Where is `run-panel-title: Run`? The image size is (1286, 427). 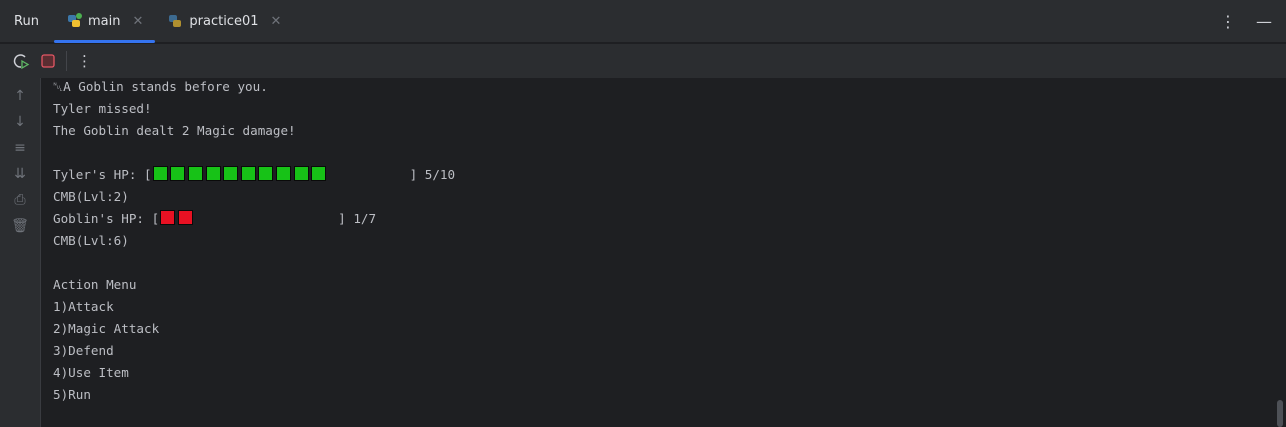
run-panel-title: Run is located at coordinates (26, 21).